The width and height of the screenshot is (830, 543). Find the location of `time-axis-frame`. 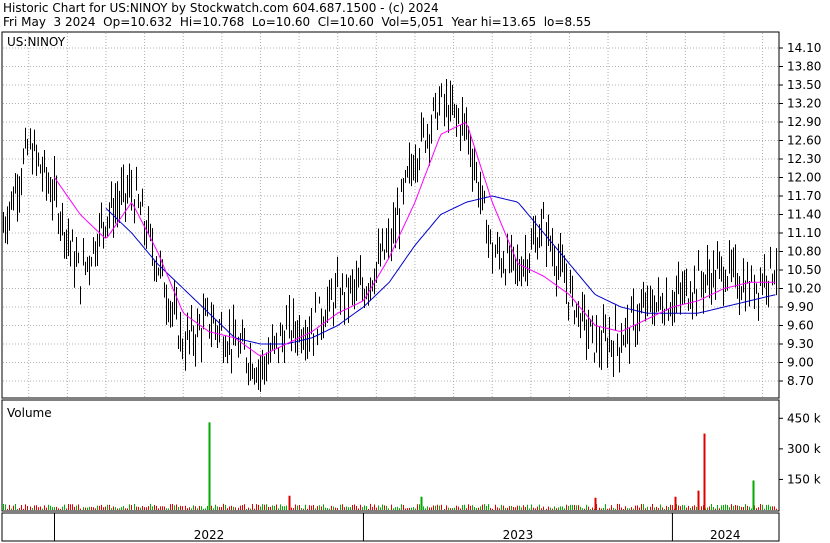

time-axis-frame is located at coordinates (390, 527).